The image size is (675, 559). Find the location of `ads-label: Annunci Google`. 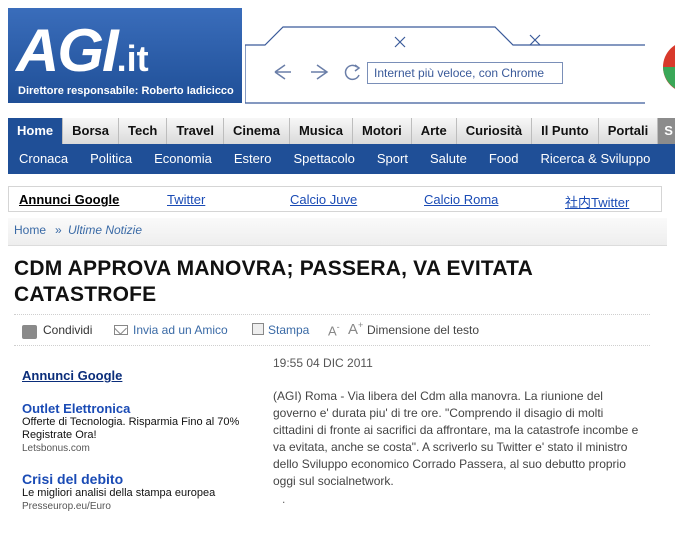

ads-label: Annunci Google is located at coordinates (69, 199).